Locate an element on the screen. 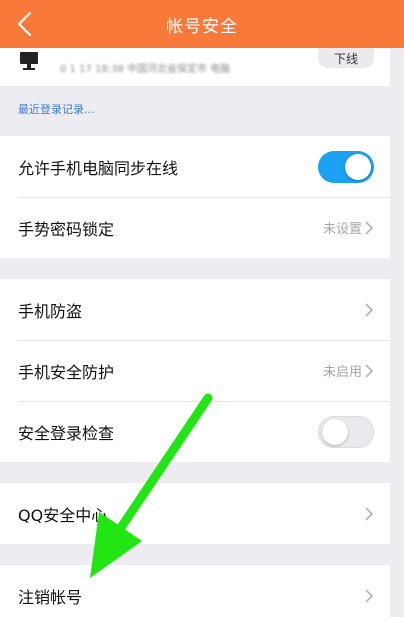  cancel-account-row: 注销帐号 is located at coordinates (195, 591).